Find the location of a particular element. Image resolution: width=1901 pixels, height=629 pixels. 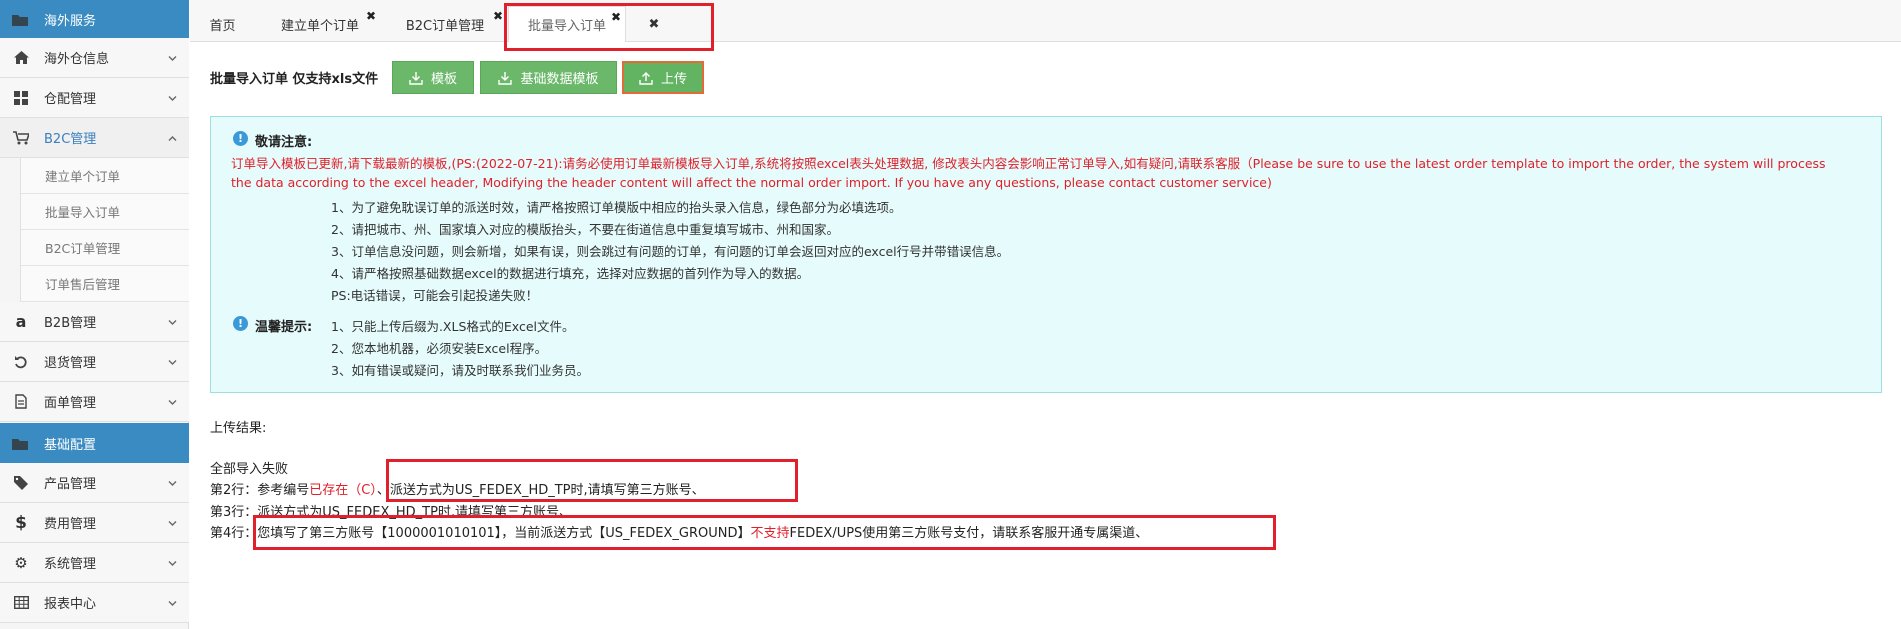

tab-home: 首页 is located at coordinates (222, 24).